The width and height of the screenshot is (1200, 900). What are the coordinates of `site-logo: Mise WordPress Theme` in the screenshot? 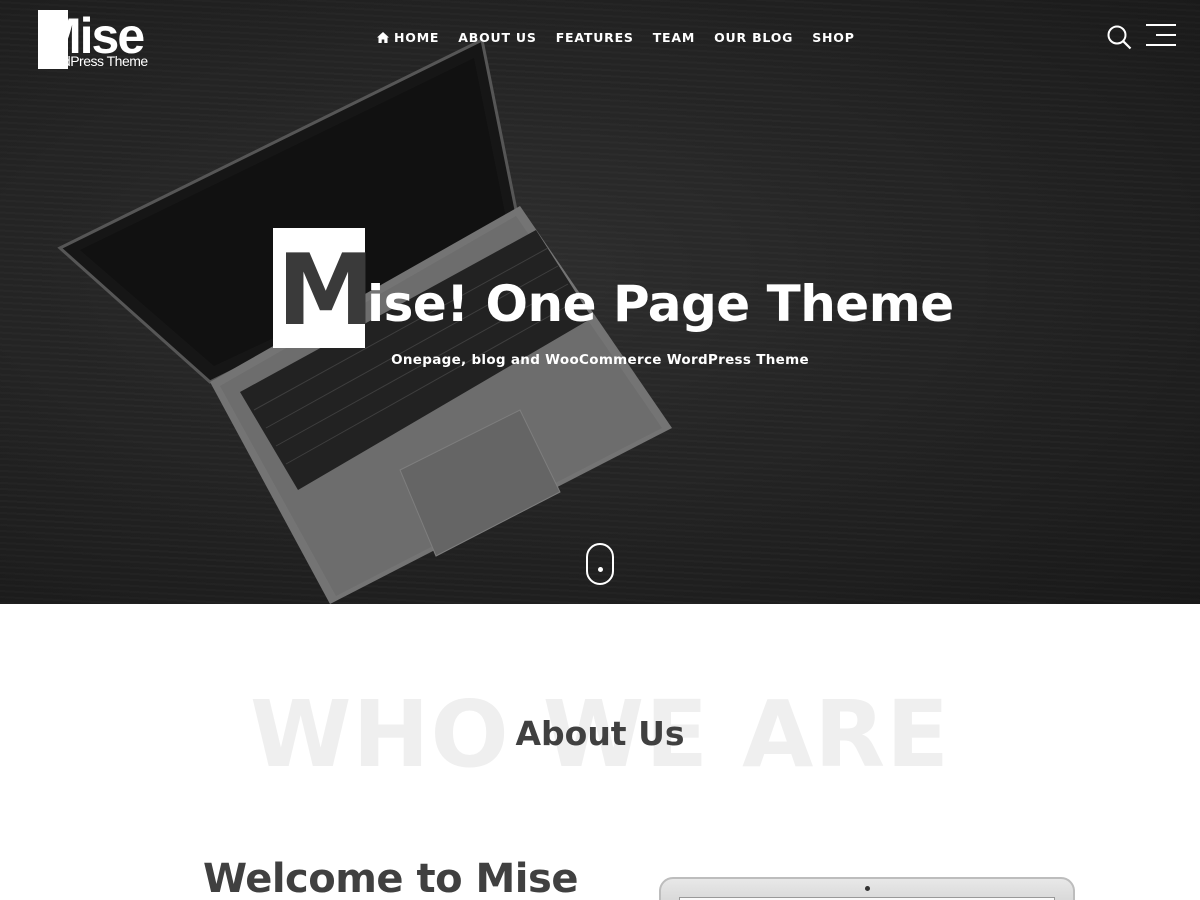 It's located at (103, 39).